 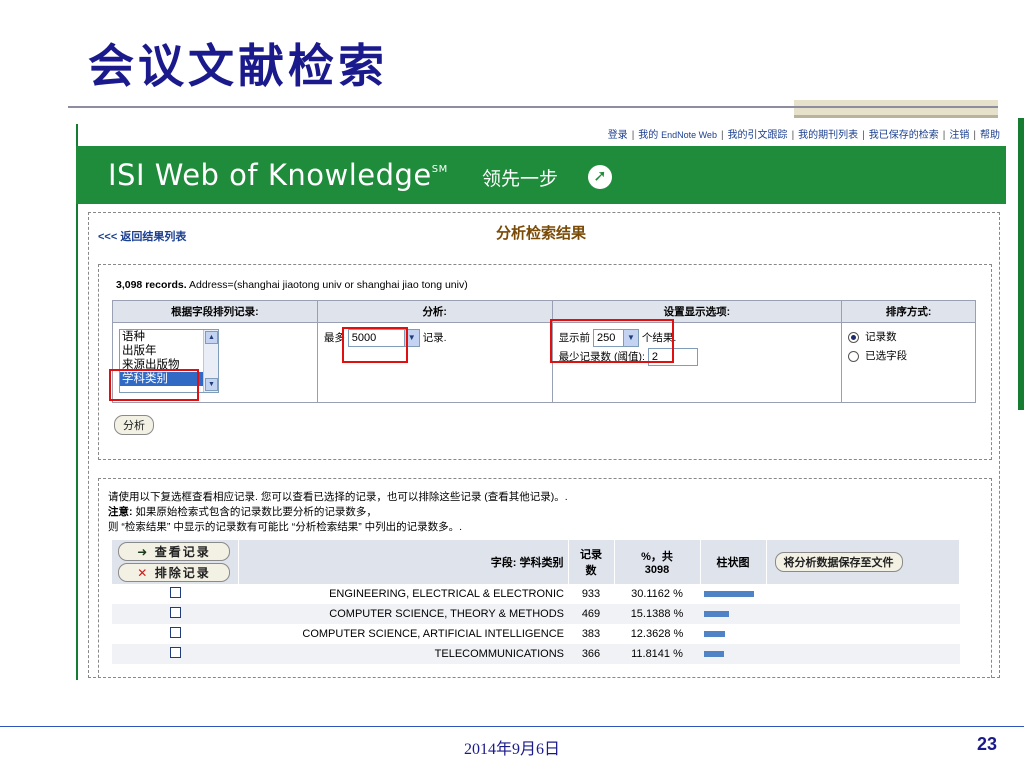 I want to click on sort-option-field: 已选字段, so click(x=908, y=355).